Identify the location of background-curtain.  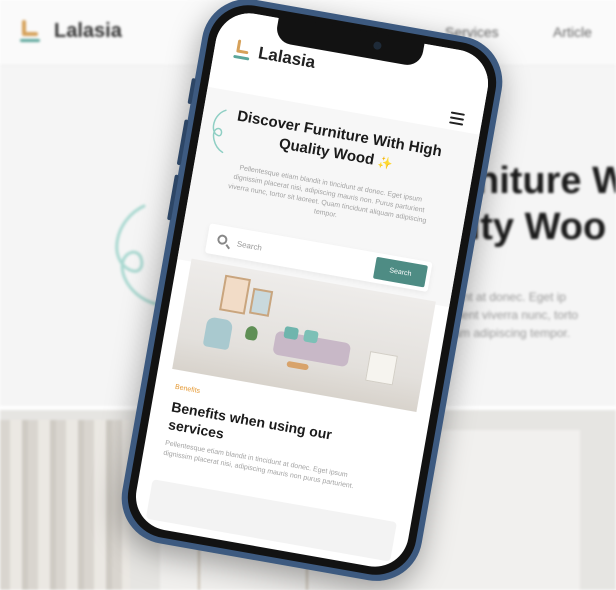
(65, 505).